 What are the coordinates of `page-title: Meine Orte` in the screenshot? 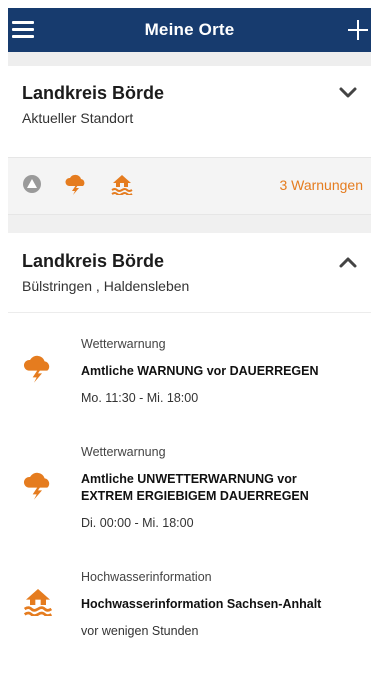 It's located at (189, 29).